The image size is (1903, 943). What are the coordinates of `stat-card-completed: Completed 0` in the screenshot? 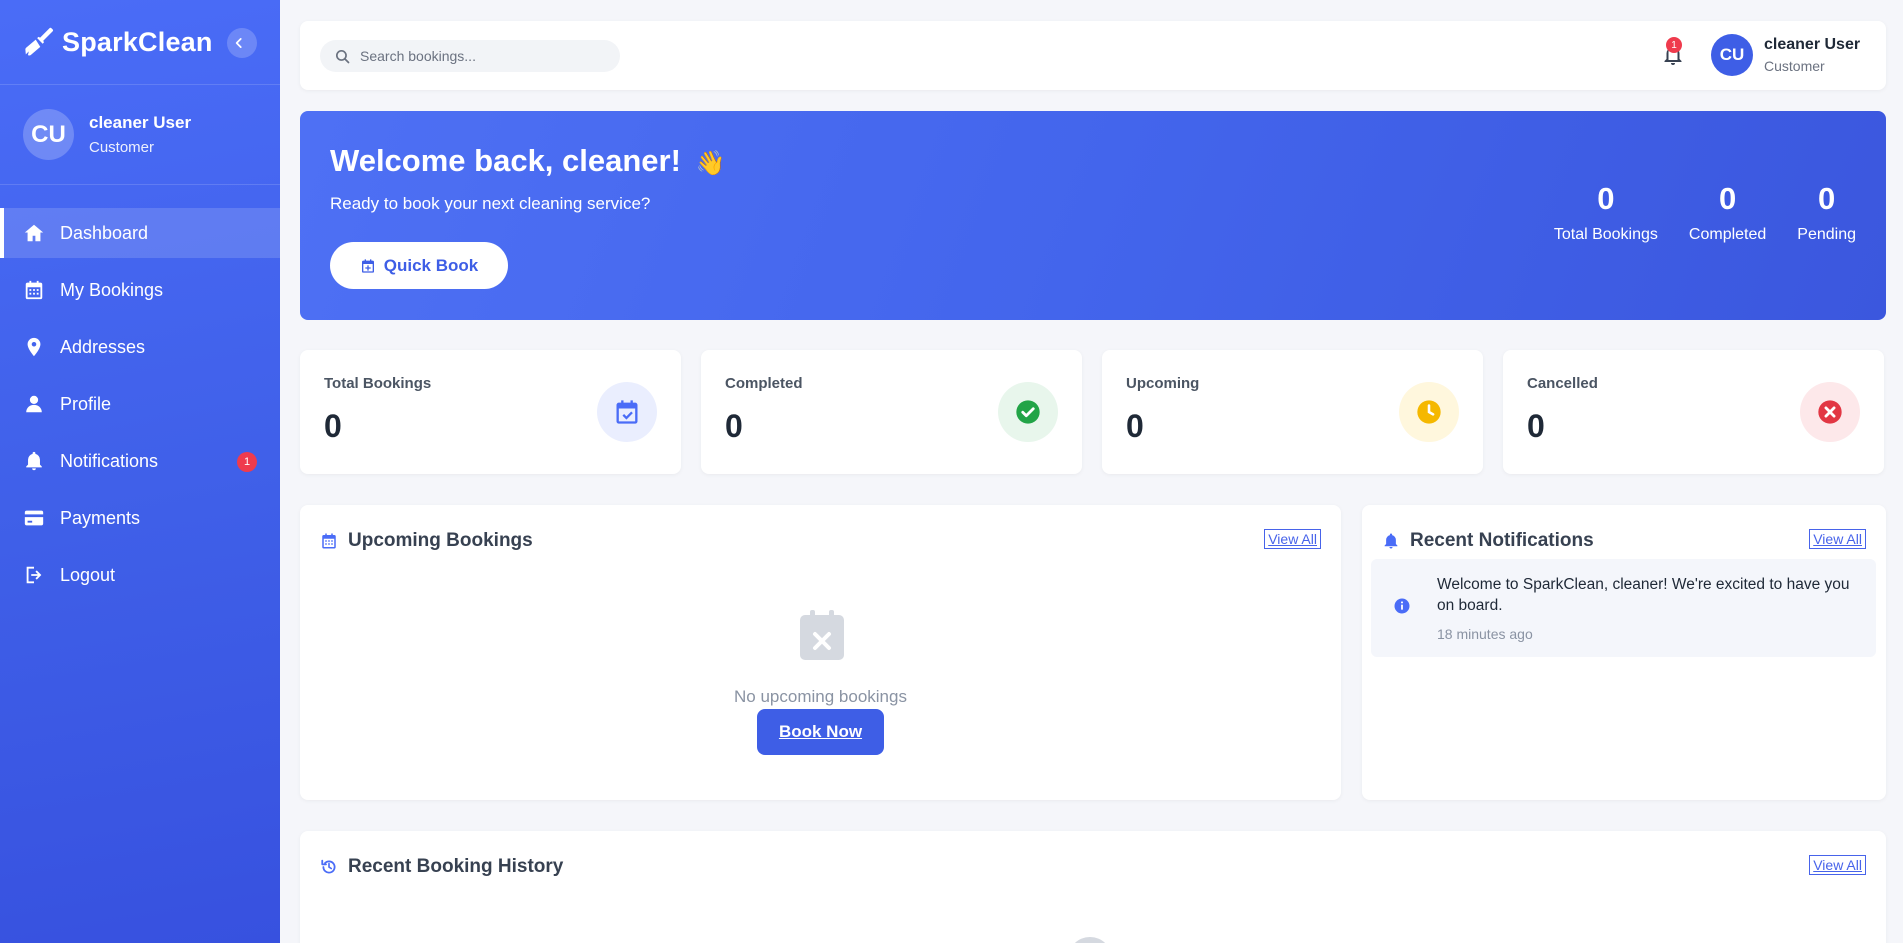 It's located at (891, 412).